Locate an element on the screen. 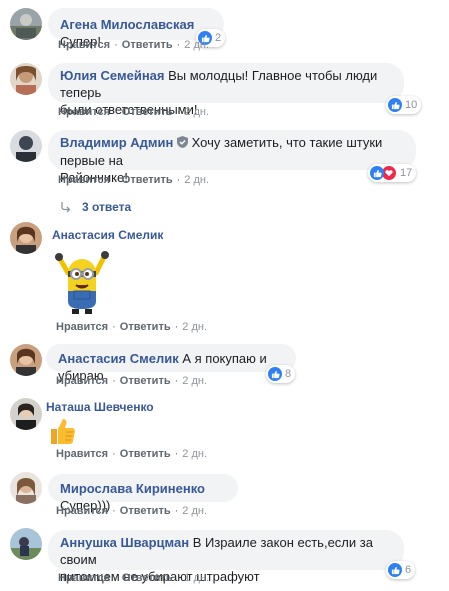  reply-arrow-icon is located at coordinates (66, 207).